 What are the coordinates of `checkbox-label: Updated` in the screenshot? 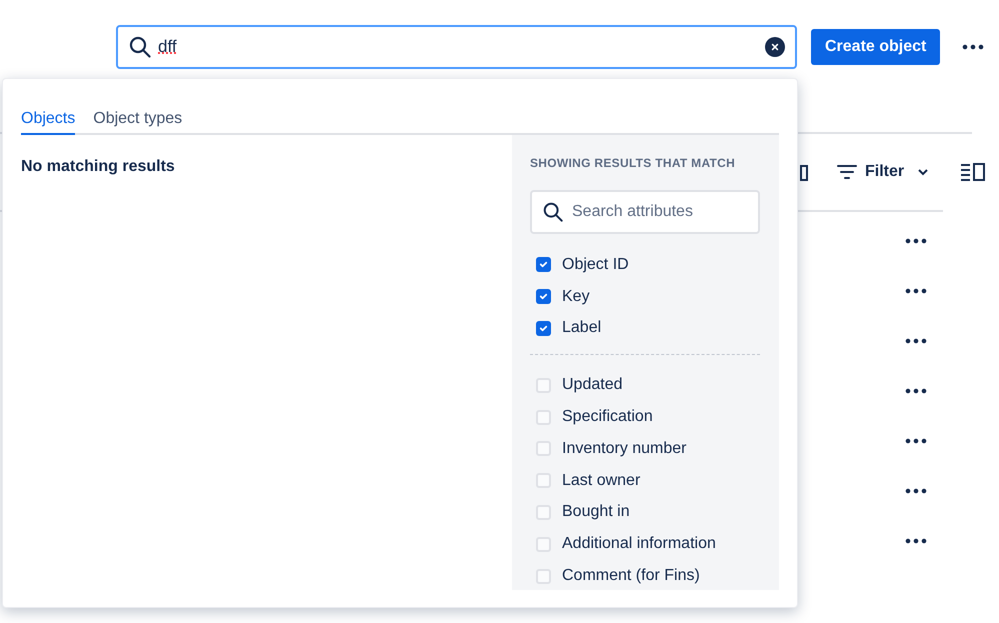 It's located at (592, 385).